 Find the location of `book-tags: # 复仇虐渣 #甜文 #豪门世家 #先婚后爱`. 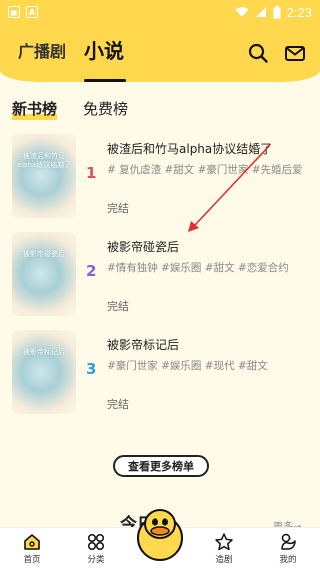

book-tags: # 复仇虐渣 #甜文 #豪门世家 #先婚后爱 is located at coordinates (205, 170).